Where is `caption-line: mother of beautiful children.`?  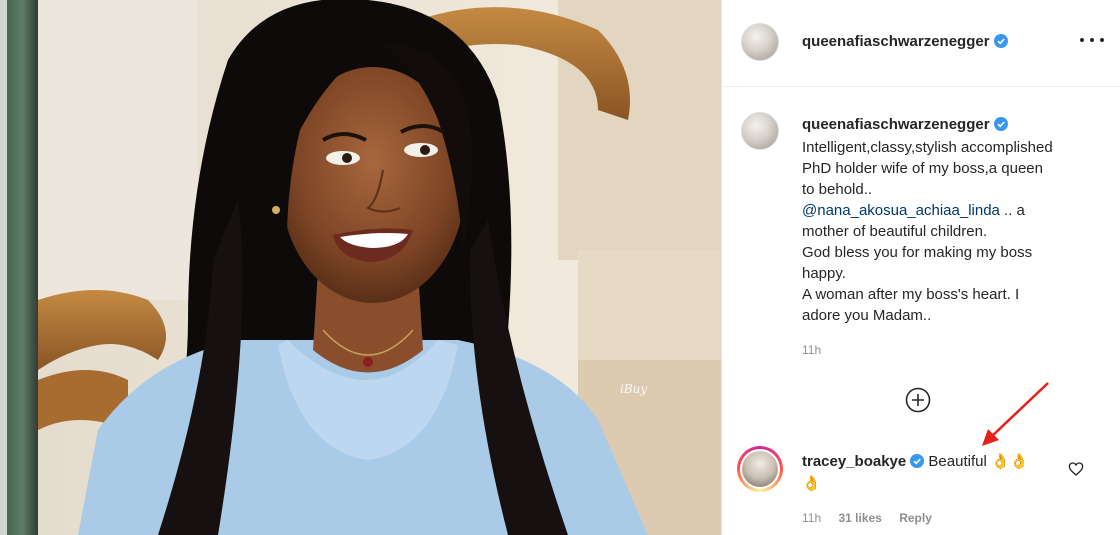 caption-line: mother of beautiful children. is located at coordinates (895, 231).